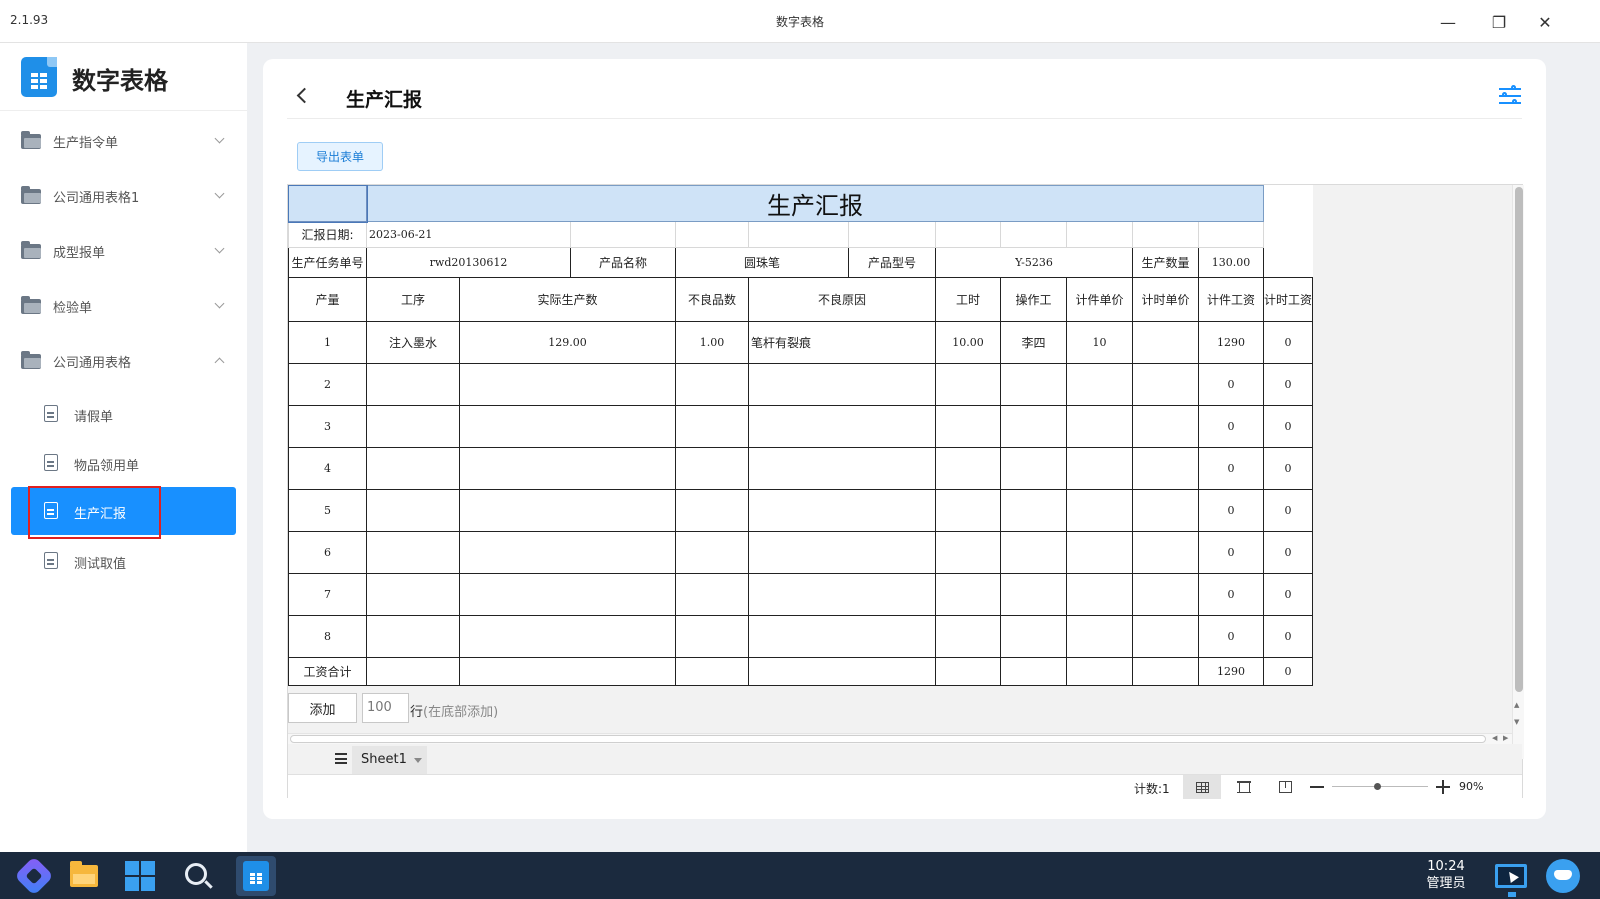 Image resolution: width=1600 pixels, height=899 pixels. I want to click on vertical-scroll-thumb, so click(1519, 439).